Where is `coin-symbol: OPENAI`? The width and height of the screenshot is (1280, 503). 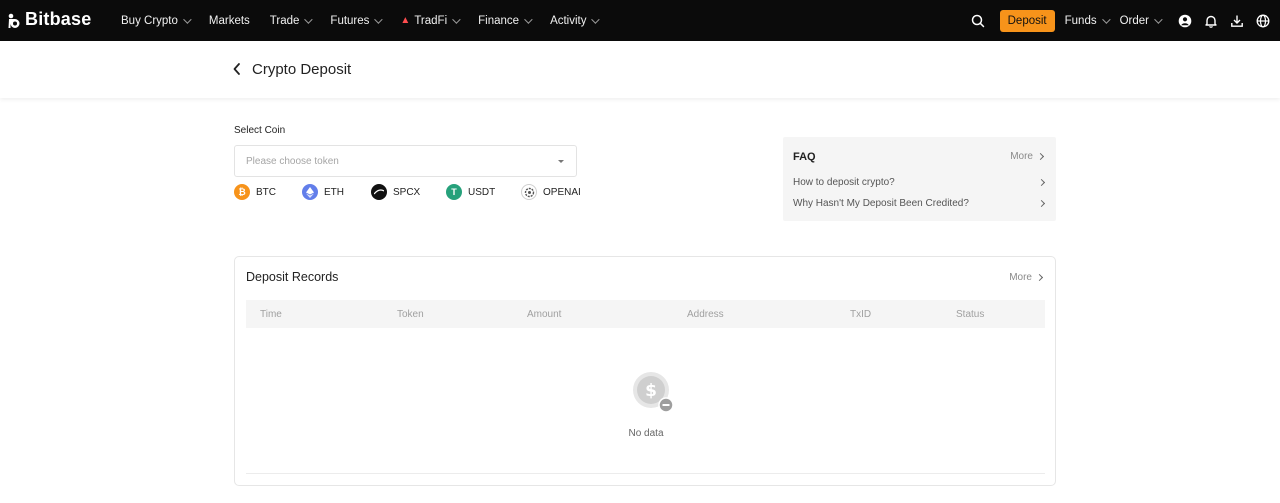
coin-symbol: OPENAI is located at coordinates (562, 192).